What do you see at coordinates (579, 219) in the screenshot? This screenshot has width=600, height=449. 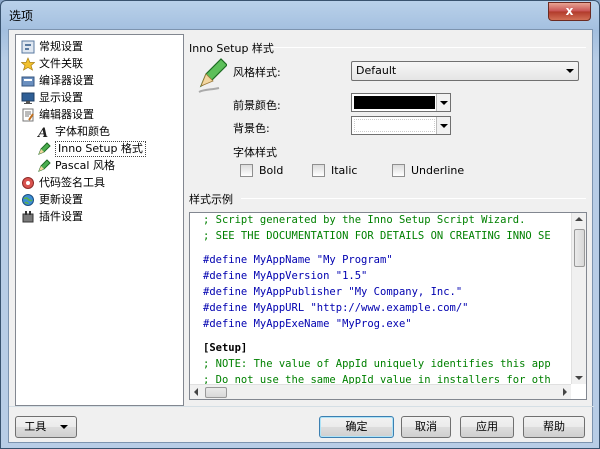 I see `scroll-up-icon` at bounding box center [579, 219].